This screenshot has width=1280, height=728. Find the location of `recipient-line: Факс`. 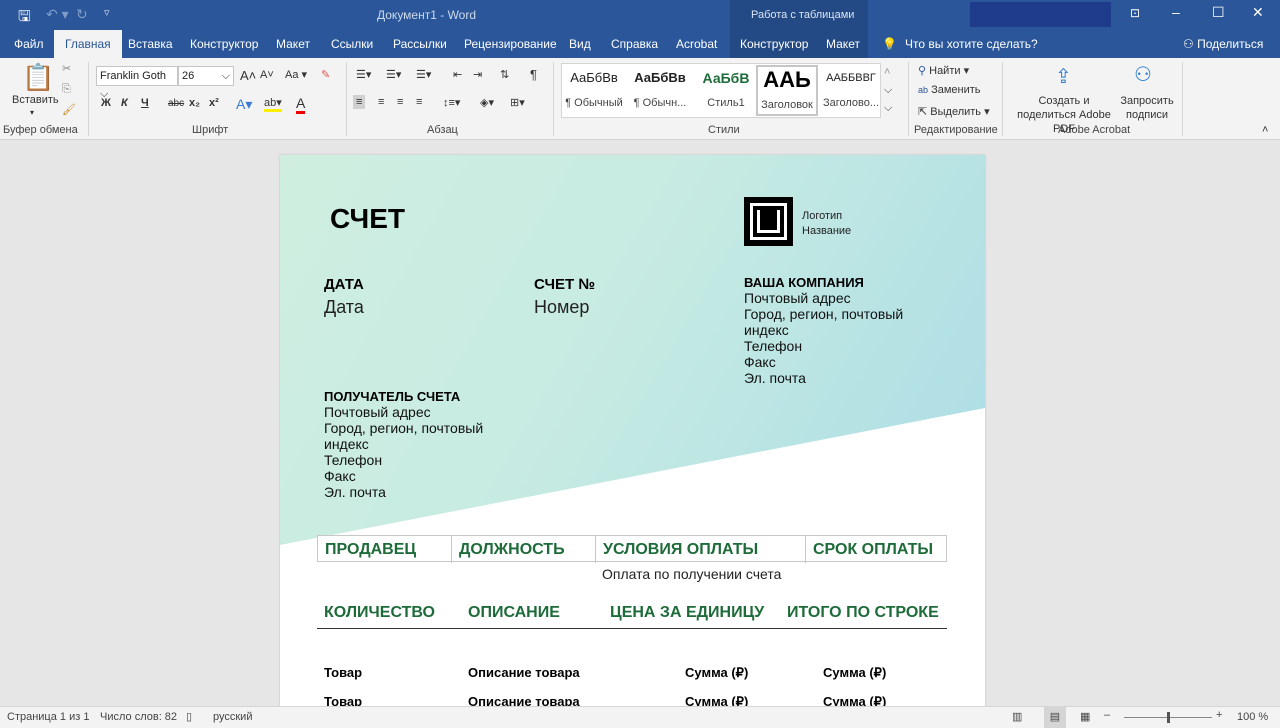

recipient-line: Факс is located at coordinates (403, 476).